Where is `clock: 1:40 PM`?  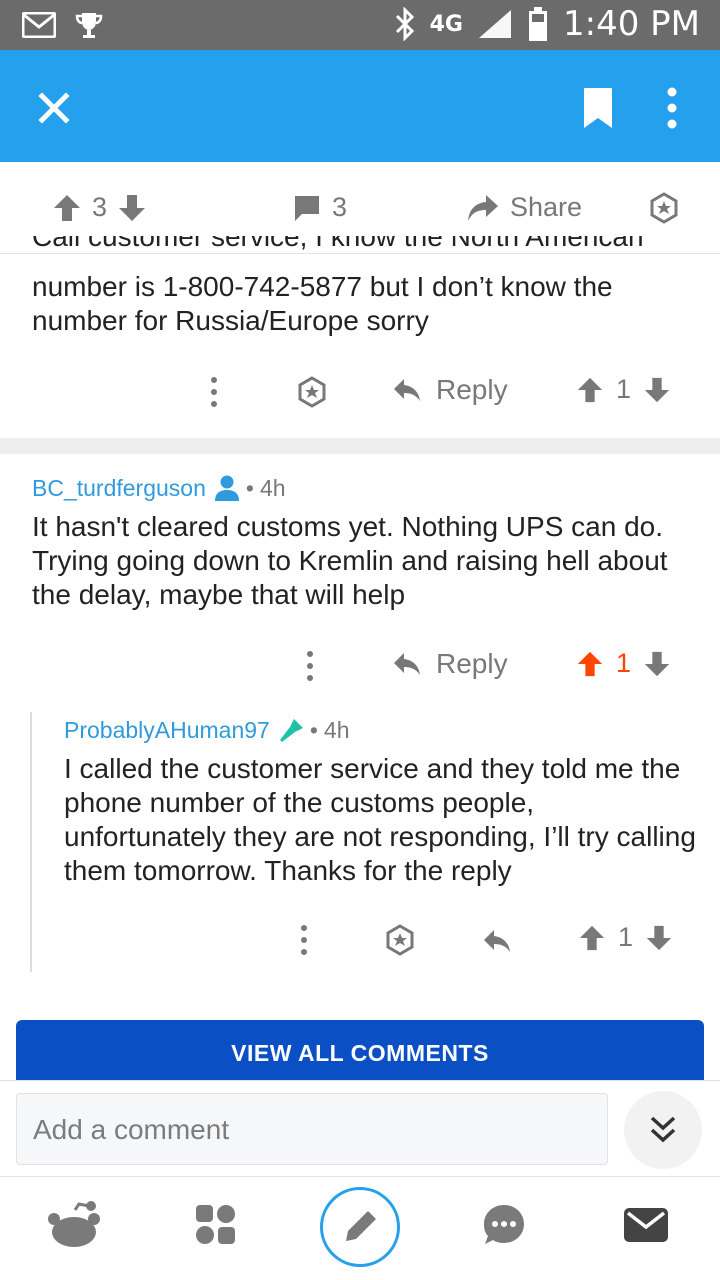
clock: 1:40 PM is located at coordinates (631, 24).